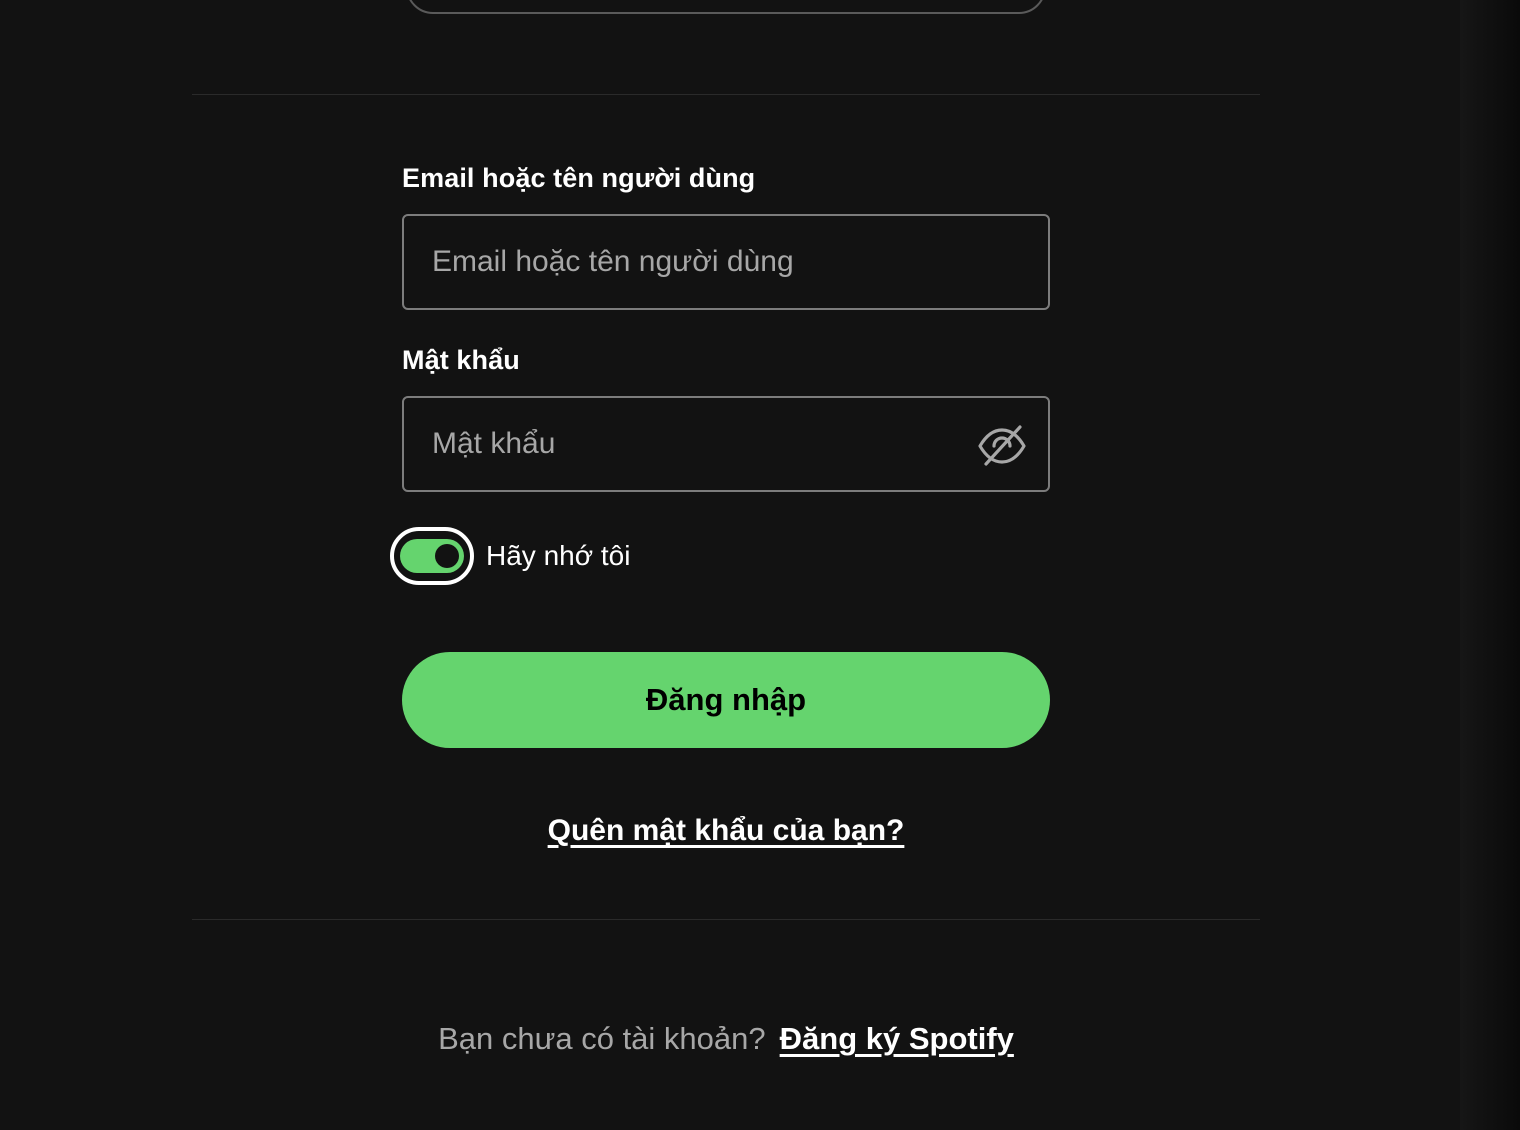 The width and height of the screenshot is (1520, 1130). I want to click on password-field, so click(726, 444).